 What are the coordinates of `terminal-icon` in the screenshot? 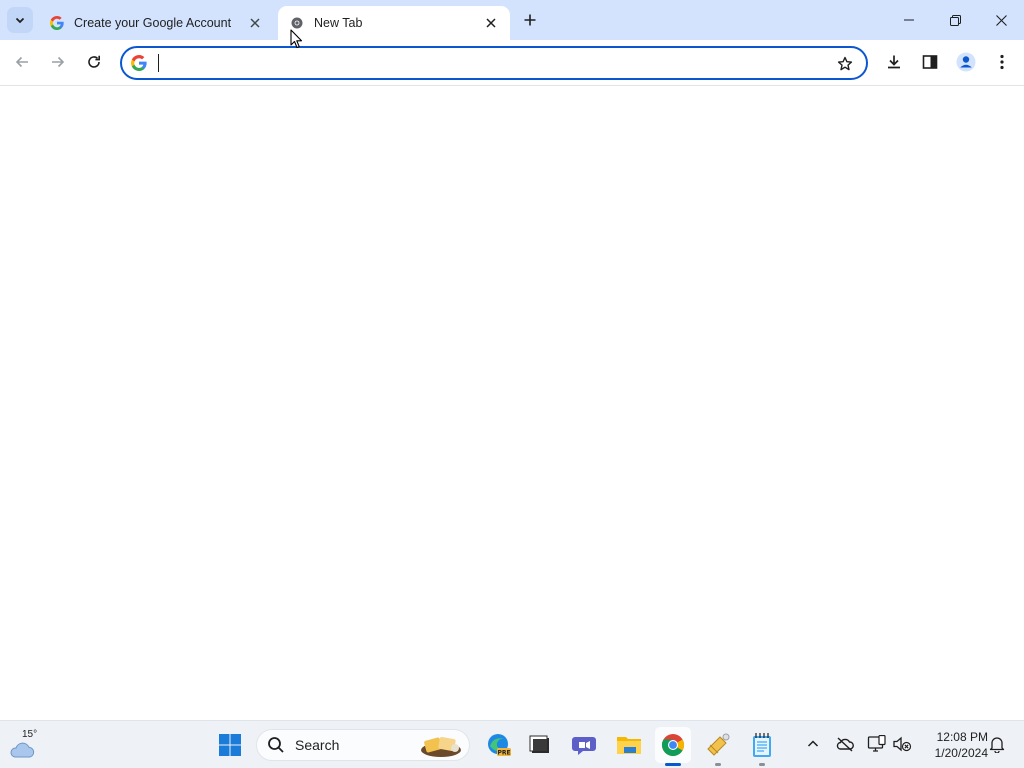 It's located at (539, 744).